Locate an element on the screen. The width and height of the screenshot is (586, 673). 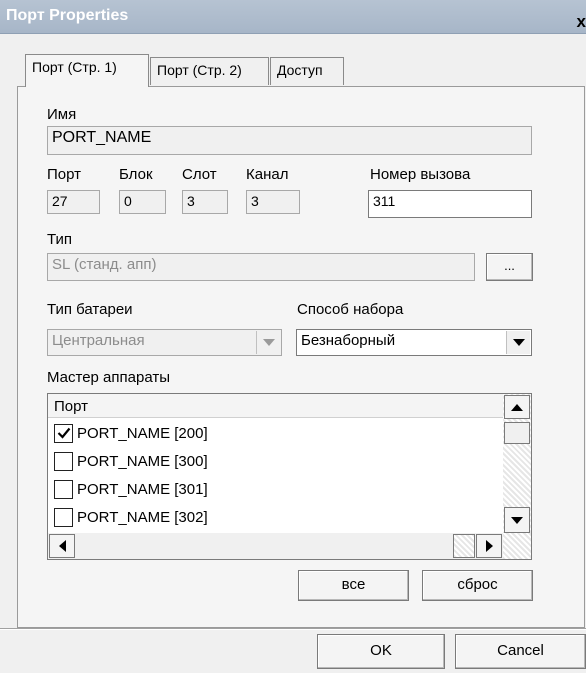
checkmark-icon is located at coordinates (63, 433).